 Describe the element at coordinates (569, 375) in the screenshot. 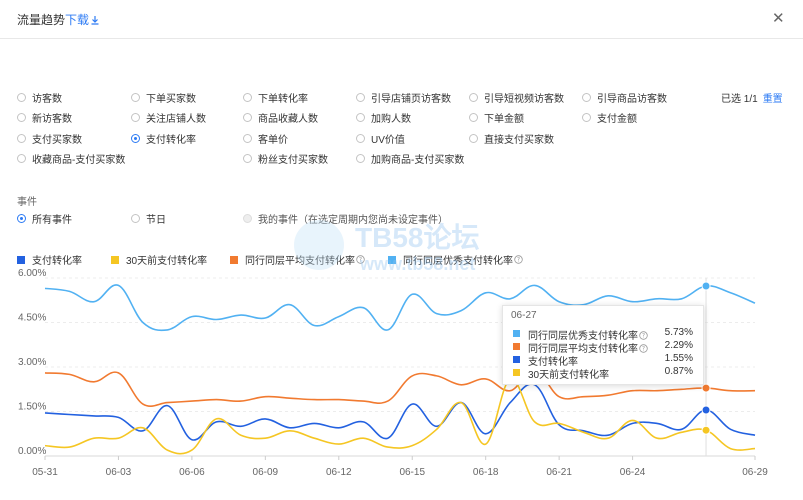

I see `tooltip-name-text: 30天前支付转化率` at that location.